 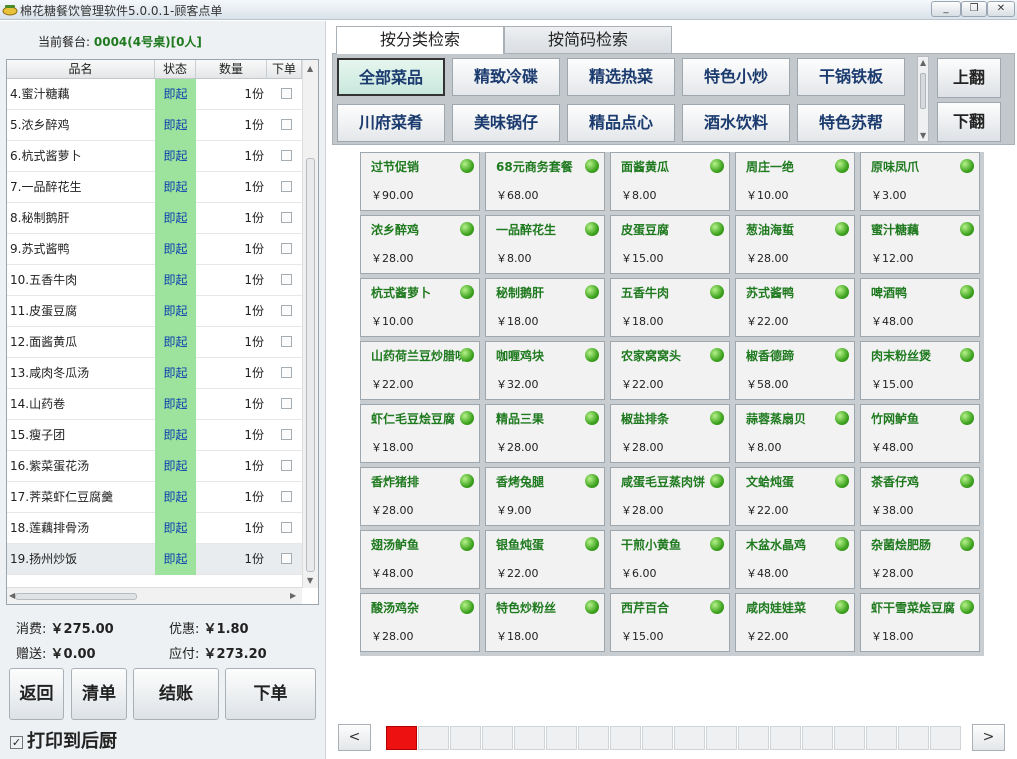 I want to click on category-button: 精品点心, so click(x=621, y=123).